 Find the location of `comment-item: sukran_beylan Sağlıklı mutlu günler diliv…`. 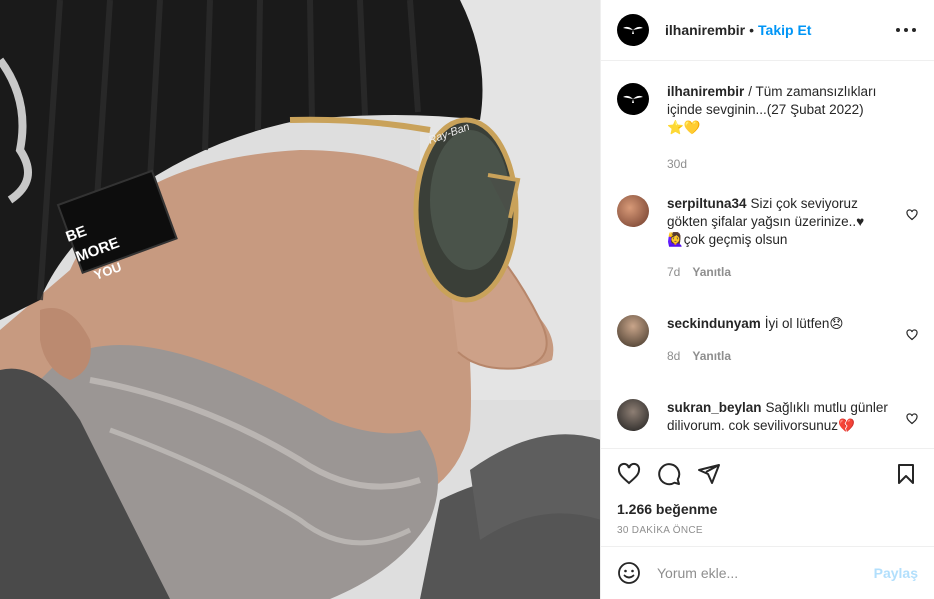

comment-item: sukran_beylan Sağlıklı mutlu günler diliv… is located at coordinates (767, 417).